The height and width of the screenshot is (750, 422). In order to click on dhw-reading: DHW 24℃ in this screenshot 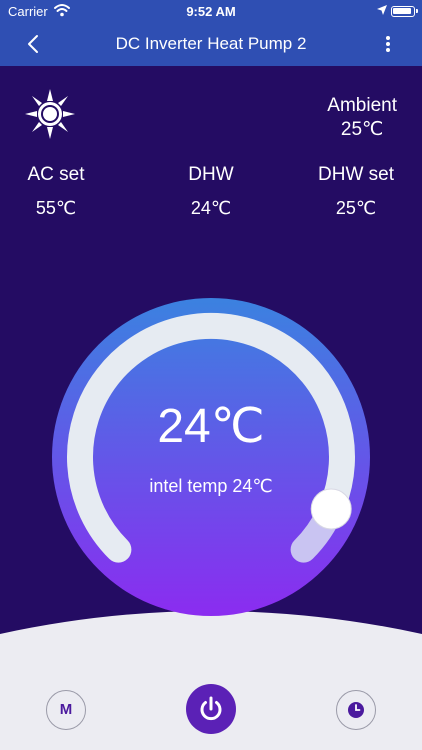, I will do `click(211, 191)`.